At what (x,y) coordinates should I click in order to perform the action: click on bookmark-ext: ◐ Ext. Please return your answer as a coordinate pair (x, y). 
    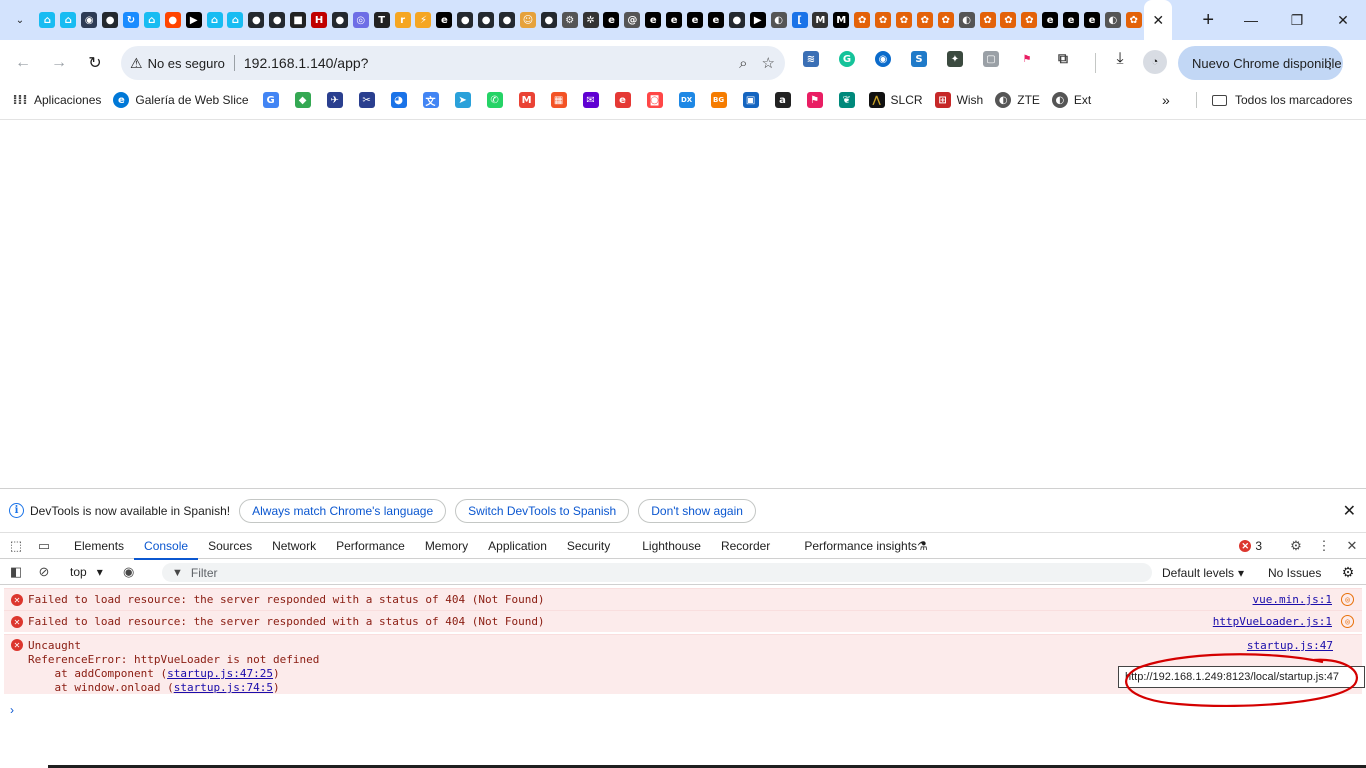
    Looking at the image, I should click on (1071, 100).